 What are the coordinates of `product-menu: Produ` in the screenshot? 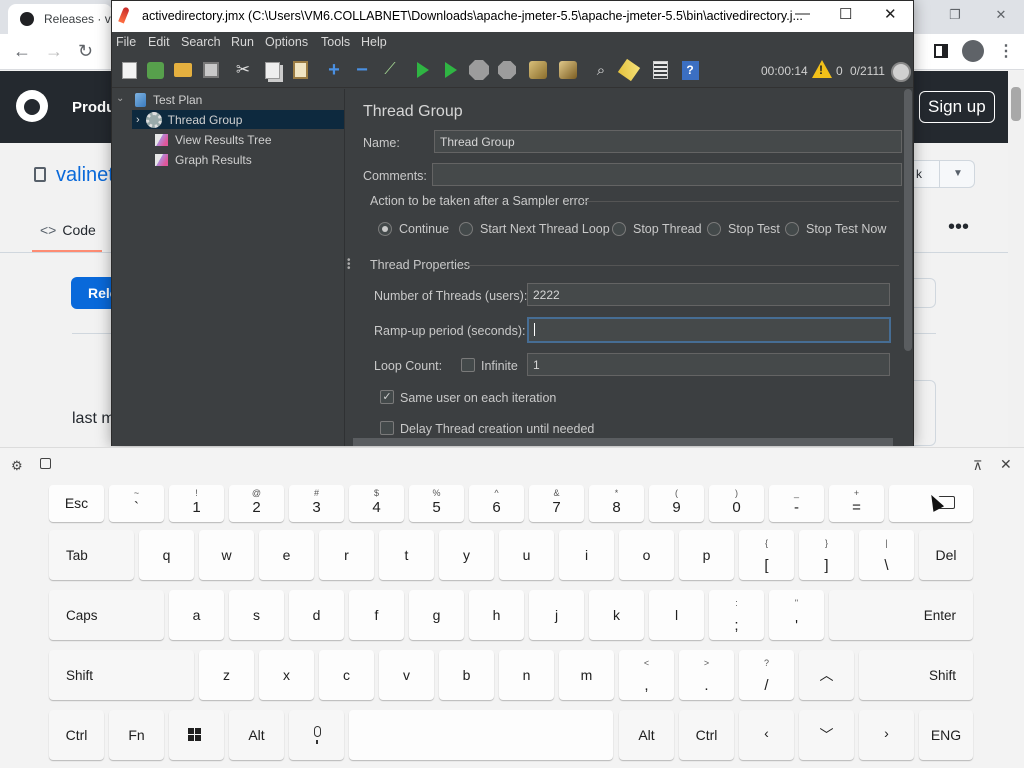 It's located at (93, 107).